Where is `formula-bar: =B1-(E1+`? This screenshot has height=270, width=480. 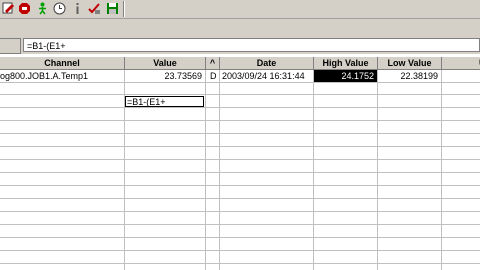
formula-bar: =B1-(E1+ is located at coordinates (240, 45).